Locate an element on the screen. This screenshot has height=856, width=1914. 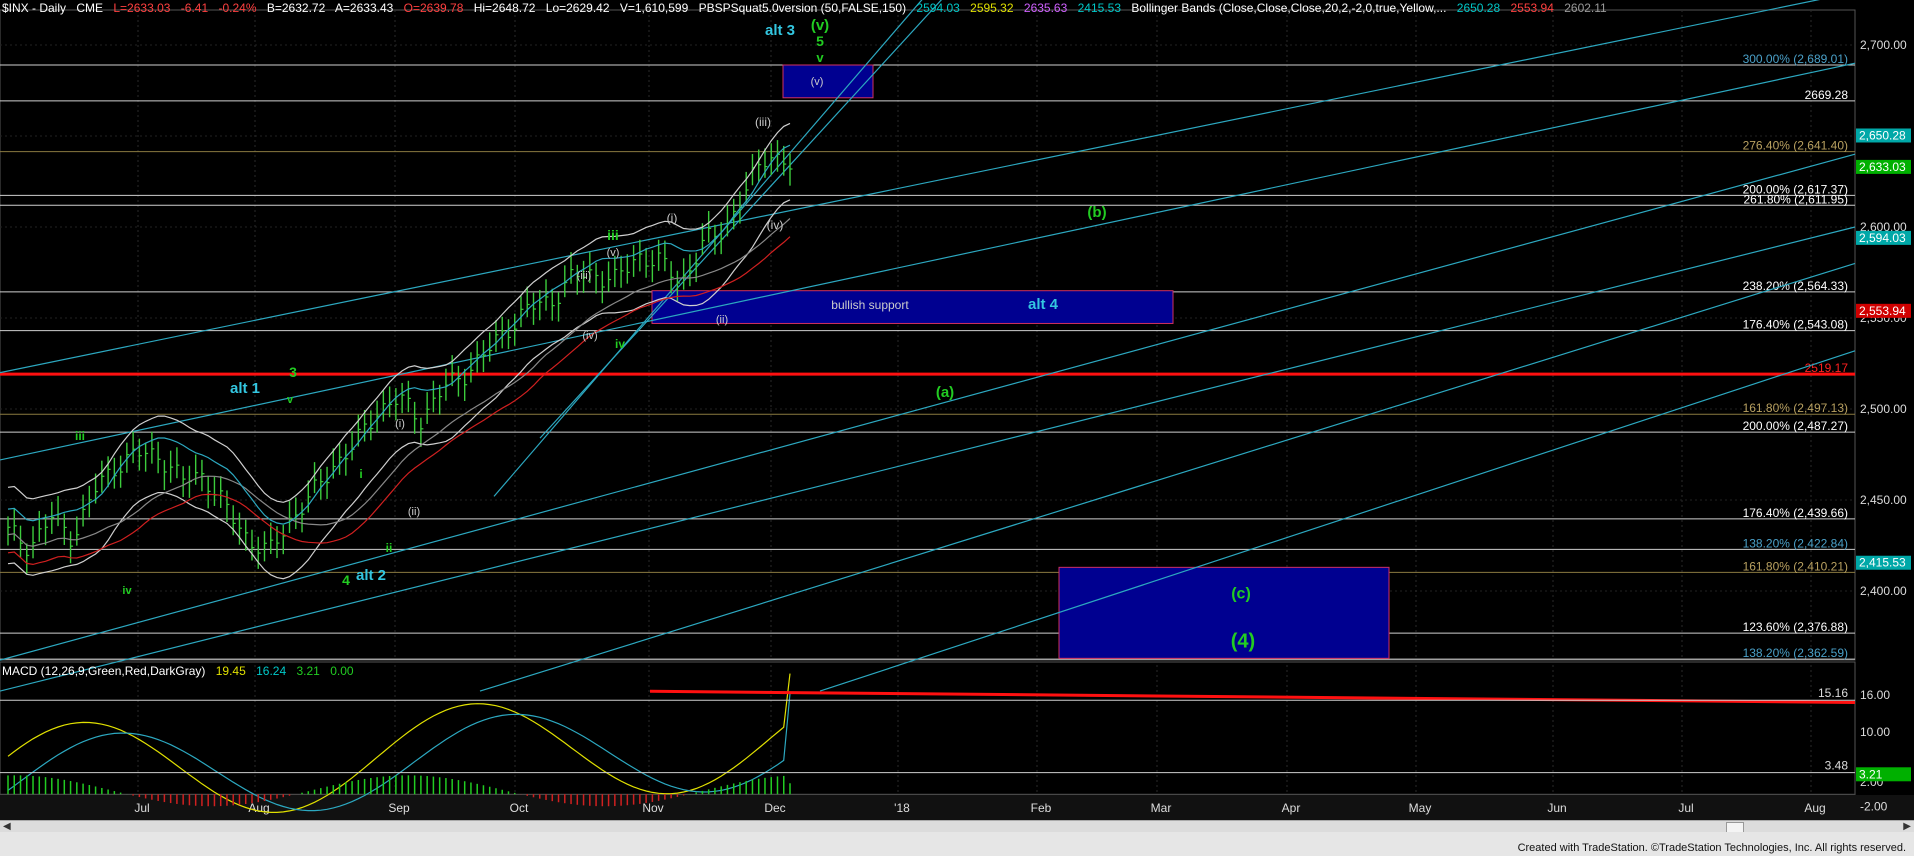
price-tick-label: 2,700.00 is located at coordinates (1883, 45).